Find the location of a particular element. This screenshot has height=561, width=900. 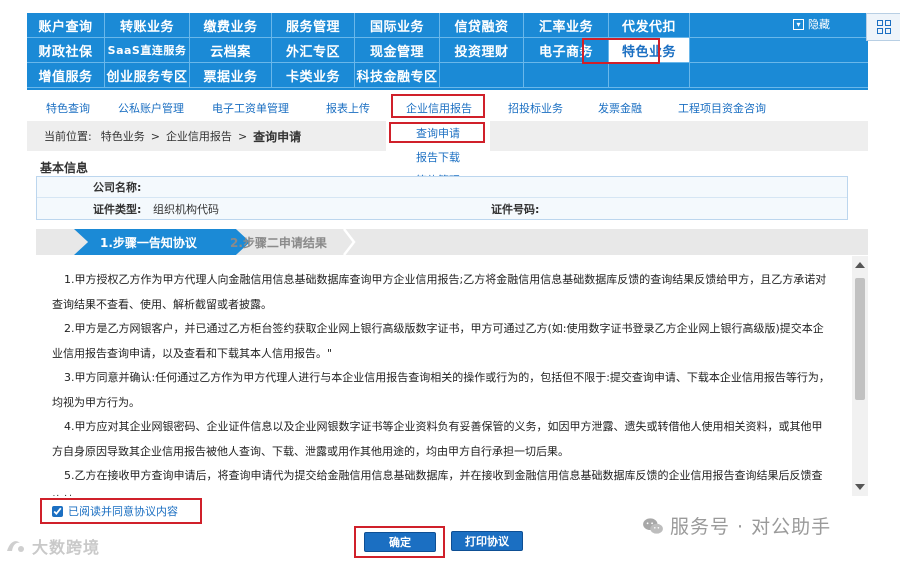

agreement-scrollbar is located at coordinates (860, 376).